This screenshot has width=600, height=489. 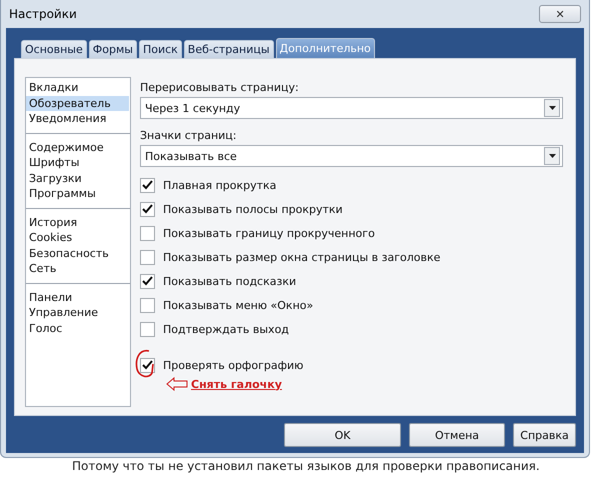 What do you see at coordinates (77, 222) in the screenshot?
I see `category-item: История` at bounding box center [77, 222].